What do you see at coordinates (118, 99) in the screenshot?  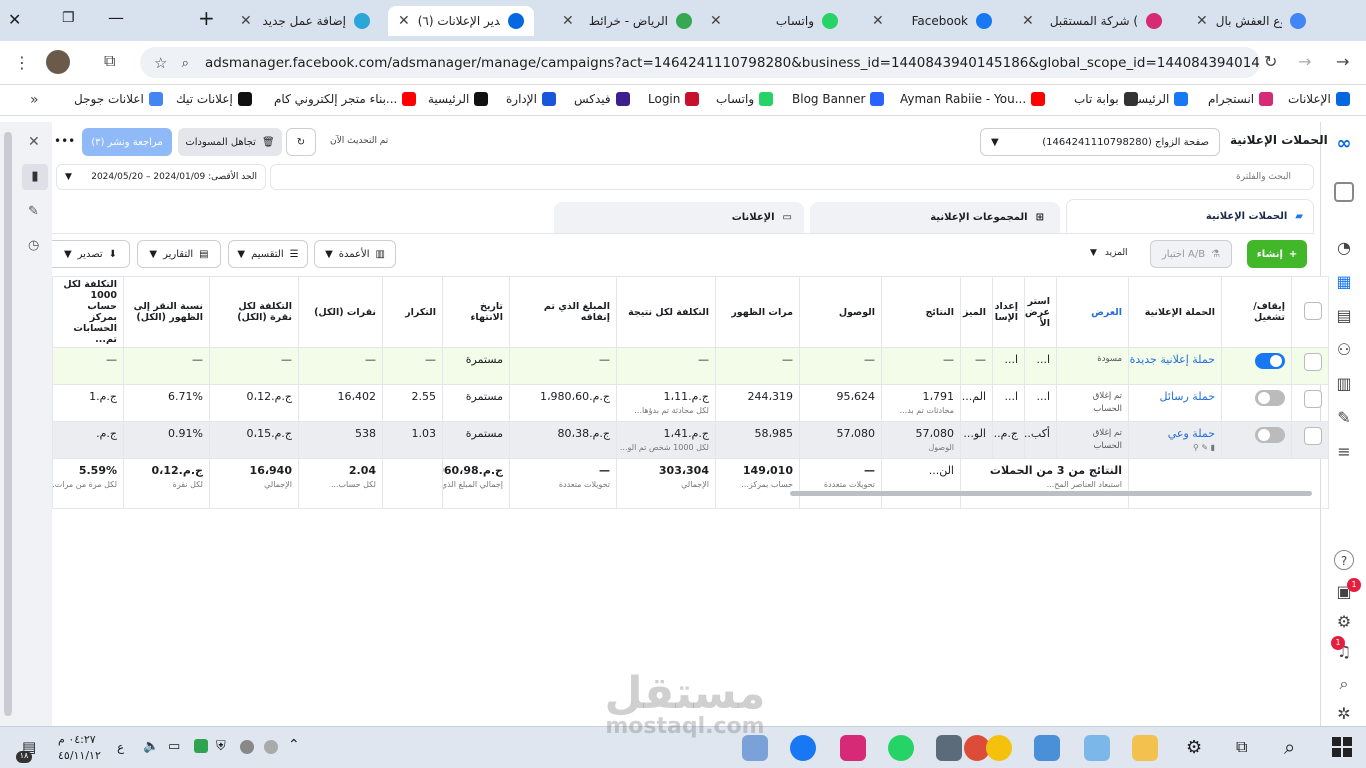 I see `bookmark-item: اعلانات جوجل` at bounding box center [118, 99].